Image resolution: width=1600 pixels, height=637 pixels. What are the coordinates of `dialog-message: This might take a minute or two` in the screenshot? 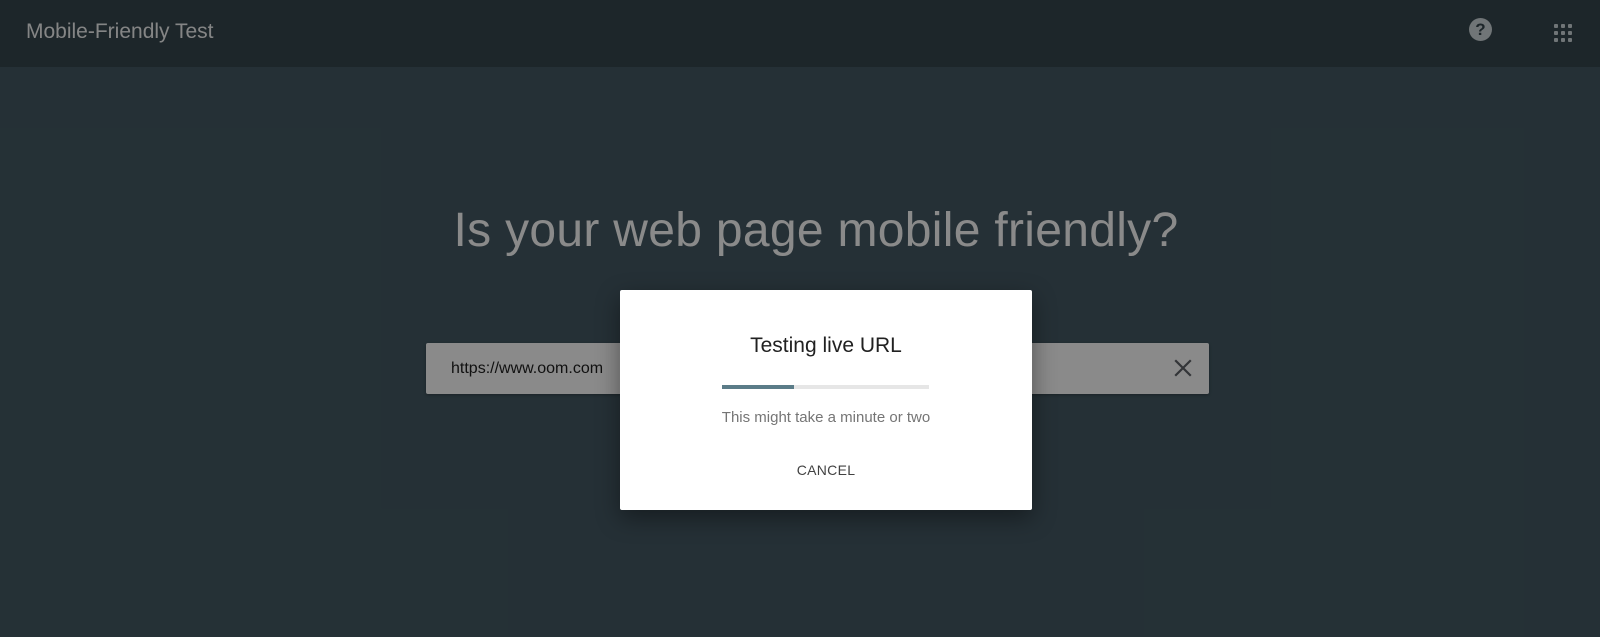 It's located at (826, 417).